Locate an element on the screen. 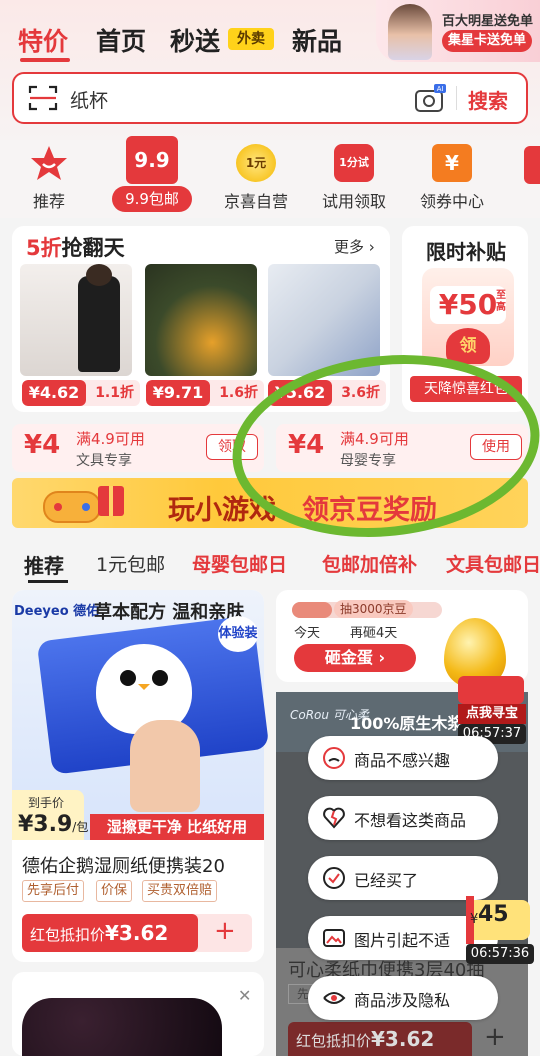 The height and width of the screenshot is (1056, 540). coin-icon: 1元 is located at coordinates (256, 163).